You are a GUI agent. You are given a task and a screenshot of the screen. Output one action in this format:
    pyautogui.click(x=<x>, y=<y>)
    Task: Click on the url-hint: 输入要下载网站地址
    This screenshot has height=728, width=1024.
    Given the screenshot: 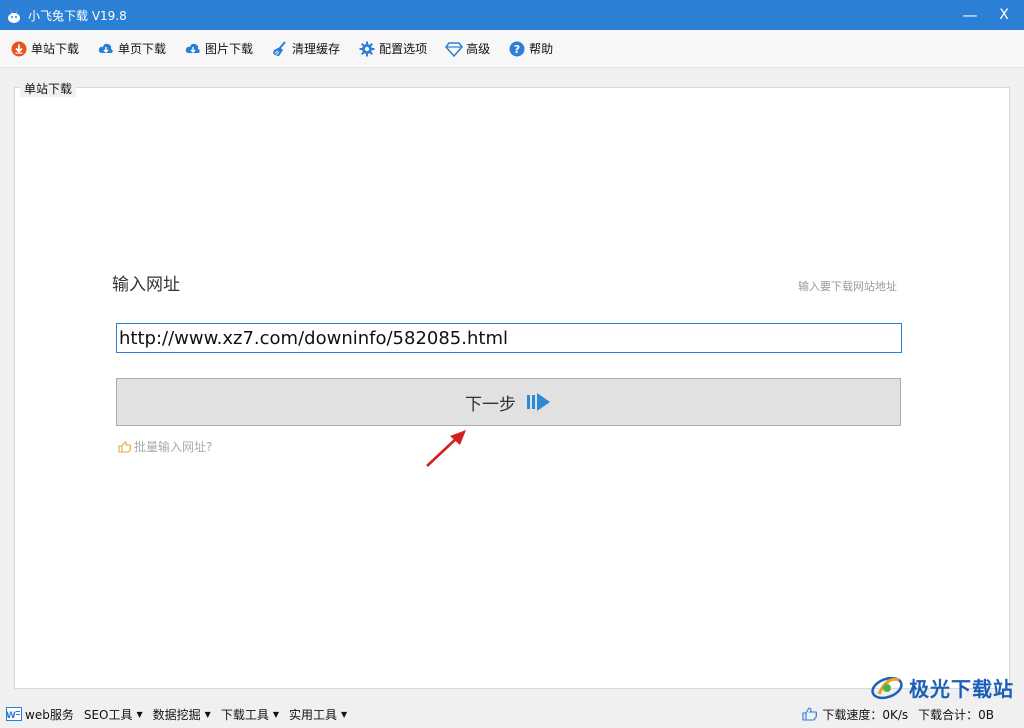 What is the action you would take?
    pyautogui.click(x=847, y=286)
    